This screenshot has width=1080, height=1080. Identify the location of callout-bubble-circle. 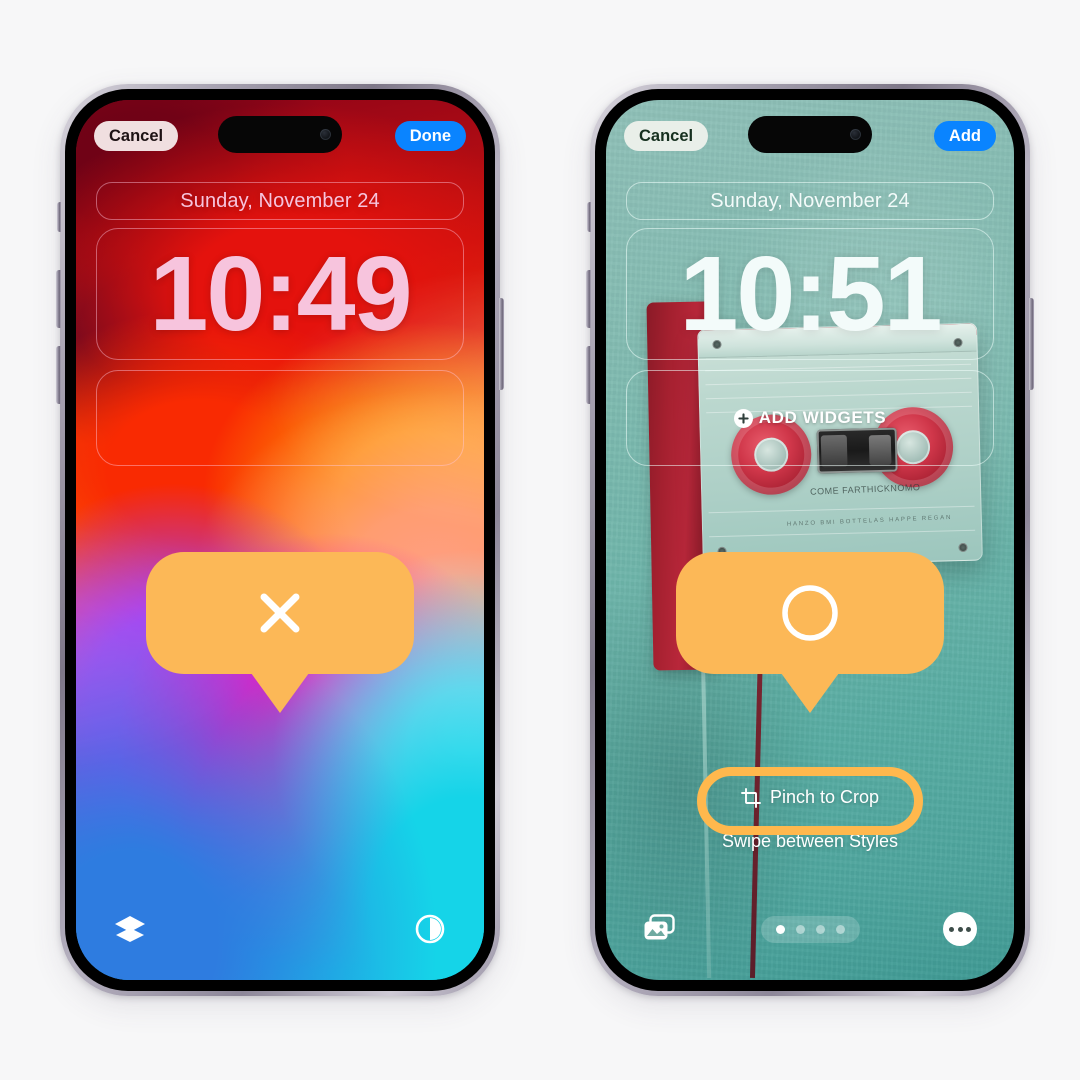
(810, 613).